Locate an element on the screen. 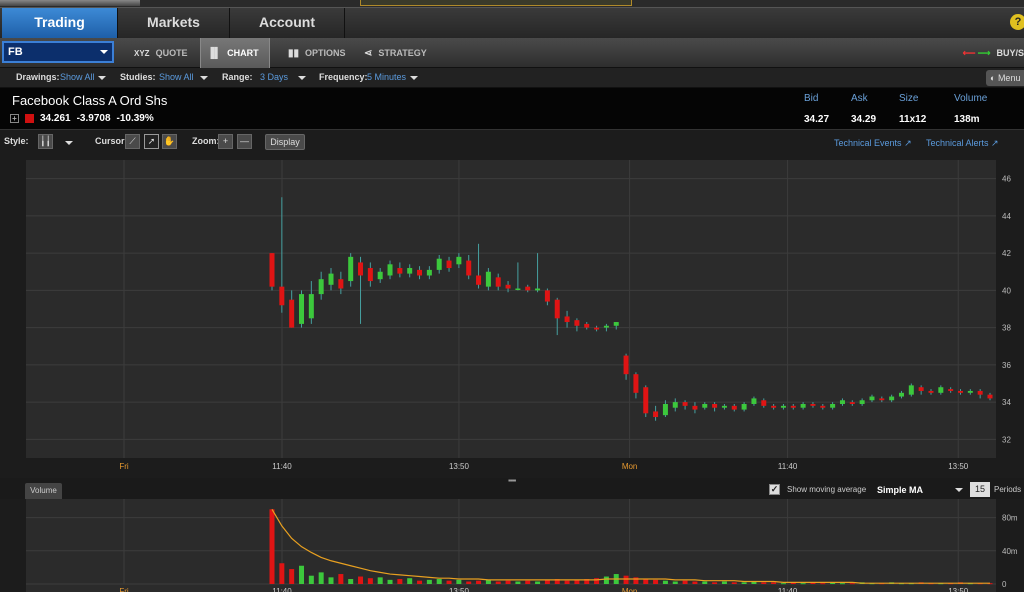  y-tick-label: 38 is located at coordinates (1006, 328).